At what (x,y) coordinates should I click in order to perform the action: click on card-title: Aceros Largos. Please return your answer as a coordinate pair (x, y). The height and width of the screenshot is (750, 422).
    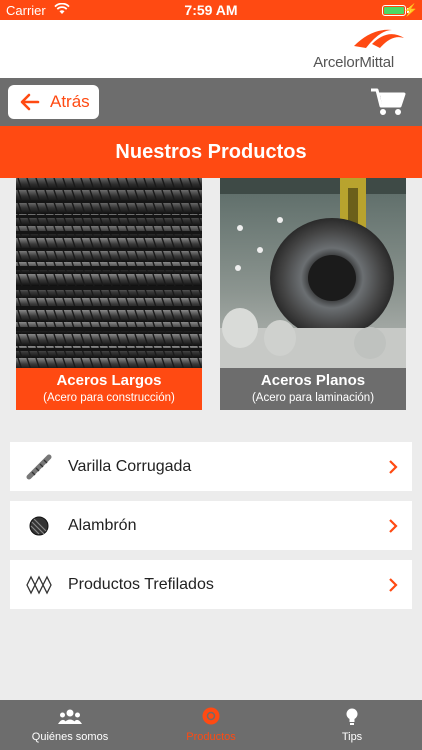
    Looking at the image, I should click on (109, 380).